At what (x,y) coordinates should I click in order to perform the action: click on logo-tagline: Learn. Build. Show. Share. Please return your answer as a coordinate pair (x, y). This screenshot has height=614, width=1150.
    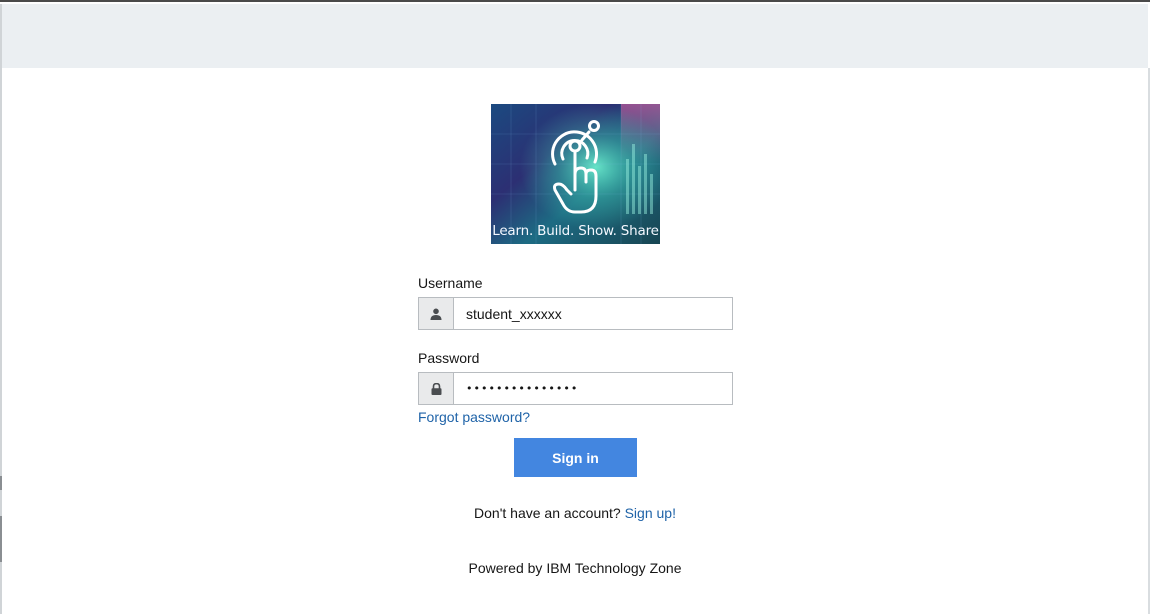
    Looking at the image, I should click on (575, 231).